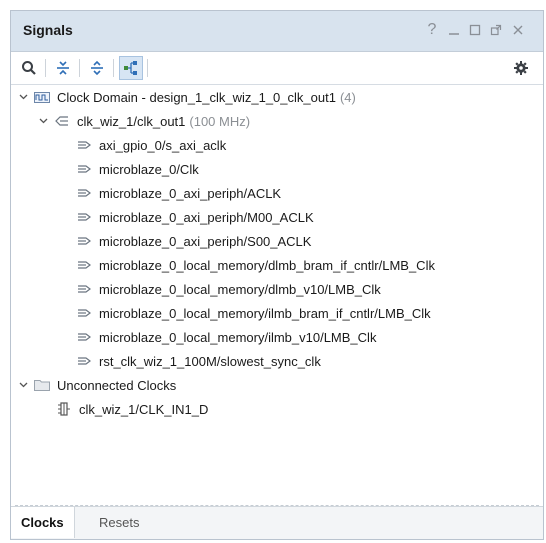 This screenshot has width=546, height=543. Describe the element at coordinates (163, 145) in the screenshot. I see `signal-label: axi_gpio_0/s_axi_aclk` at that location.